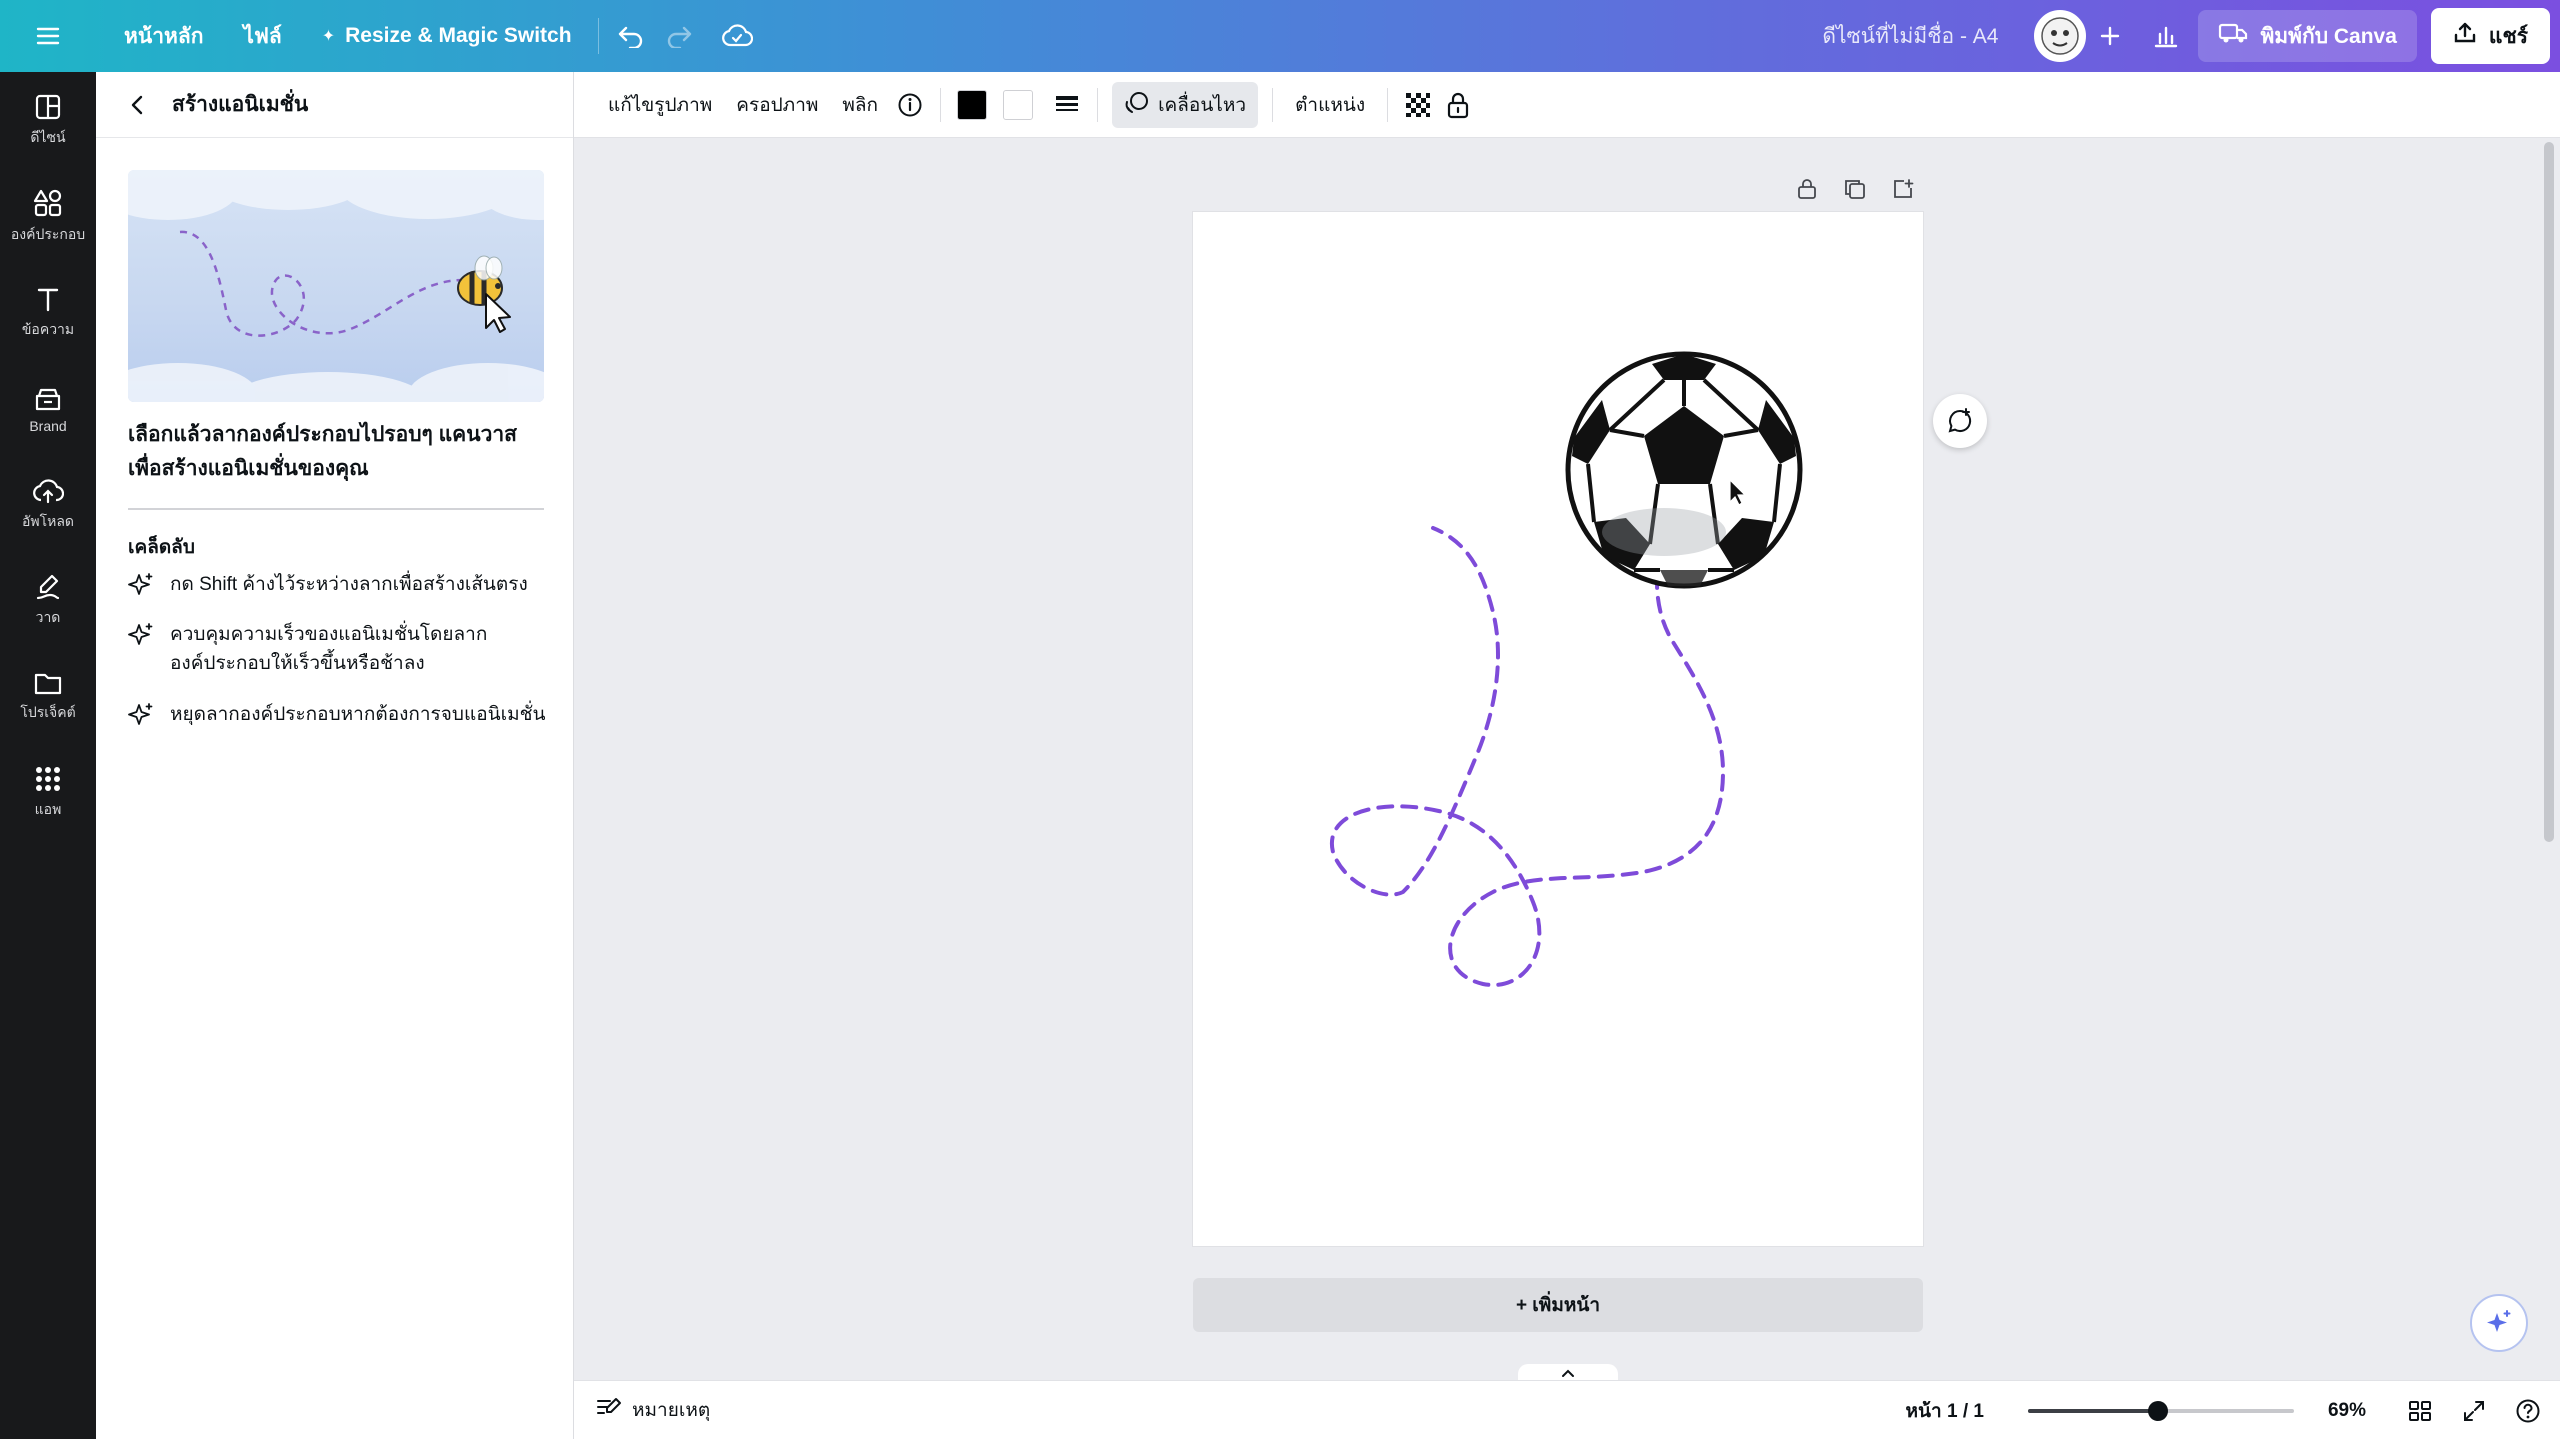  I want to click on grid-view-icon, so click(2420, 1411).